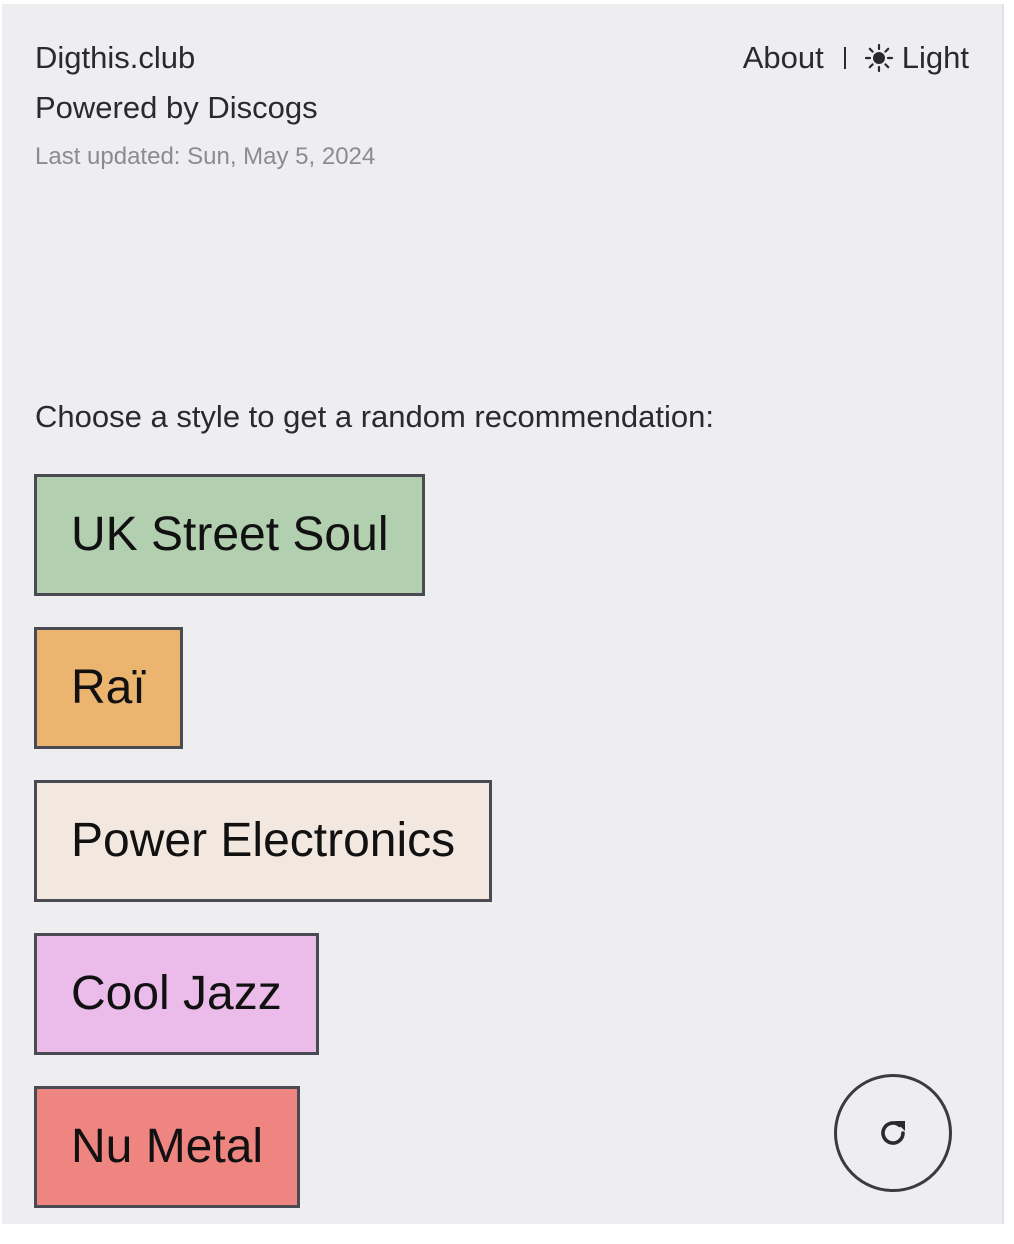 The image size is (1014, 1244). I want to click on style-button-label: Nu Metal, so click(167, 1146).